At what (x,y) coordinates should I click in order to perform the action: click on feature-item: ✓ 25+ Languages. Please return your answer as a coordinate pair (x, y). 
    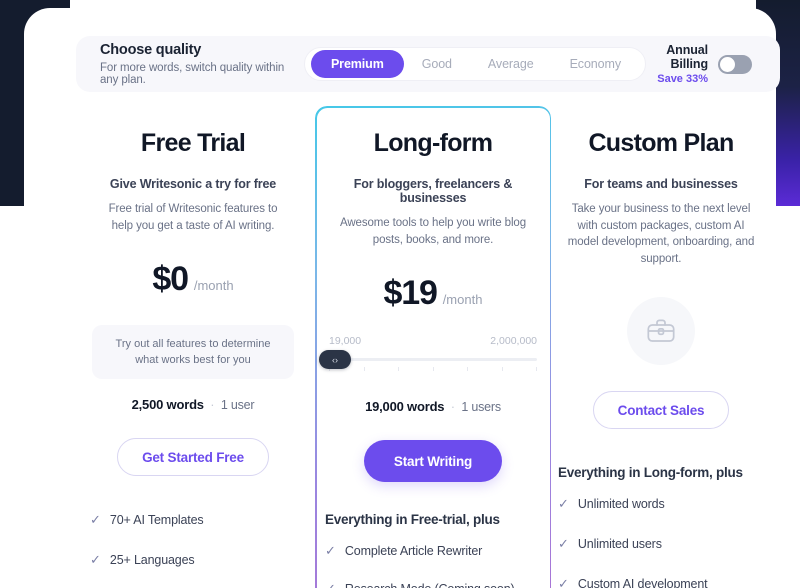
    Looking at the image, I should click on (193, 560).